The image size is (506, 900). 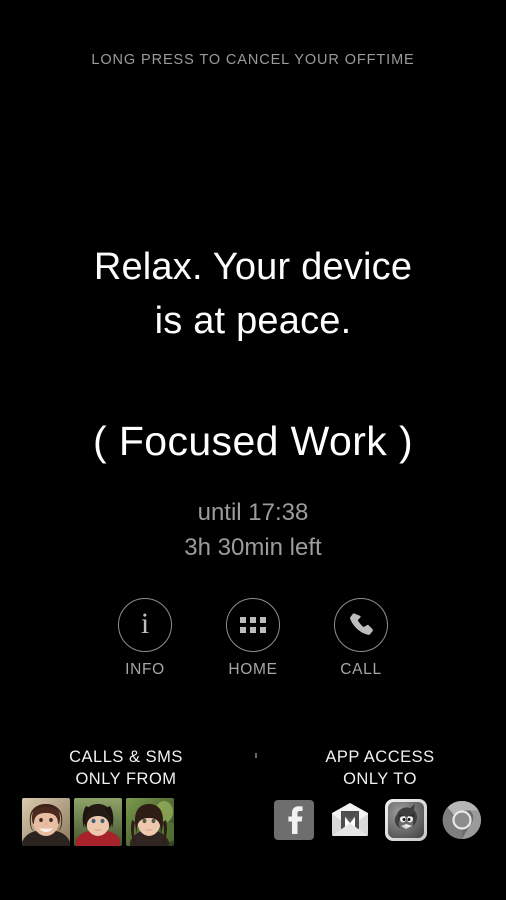 I want to click on contacts-section-title: CALLS & SMS ONLY FROM, so click(x=126, y=768).